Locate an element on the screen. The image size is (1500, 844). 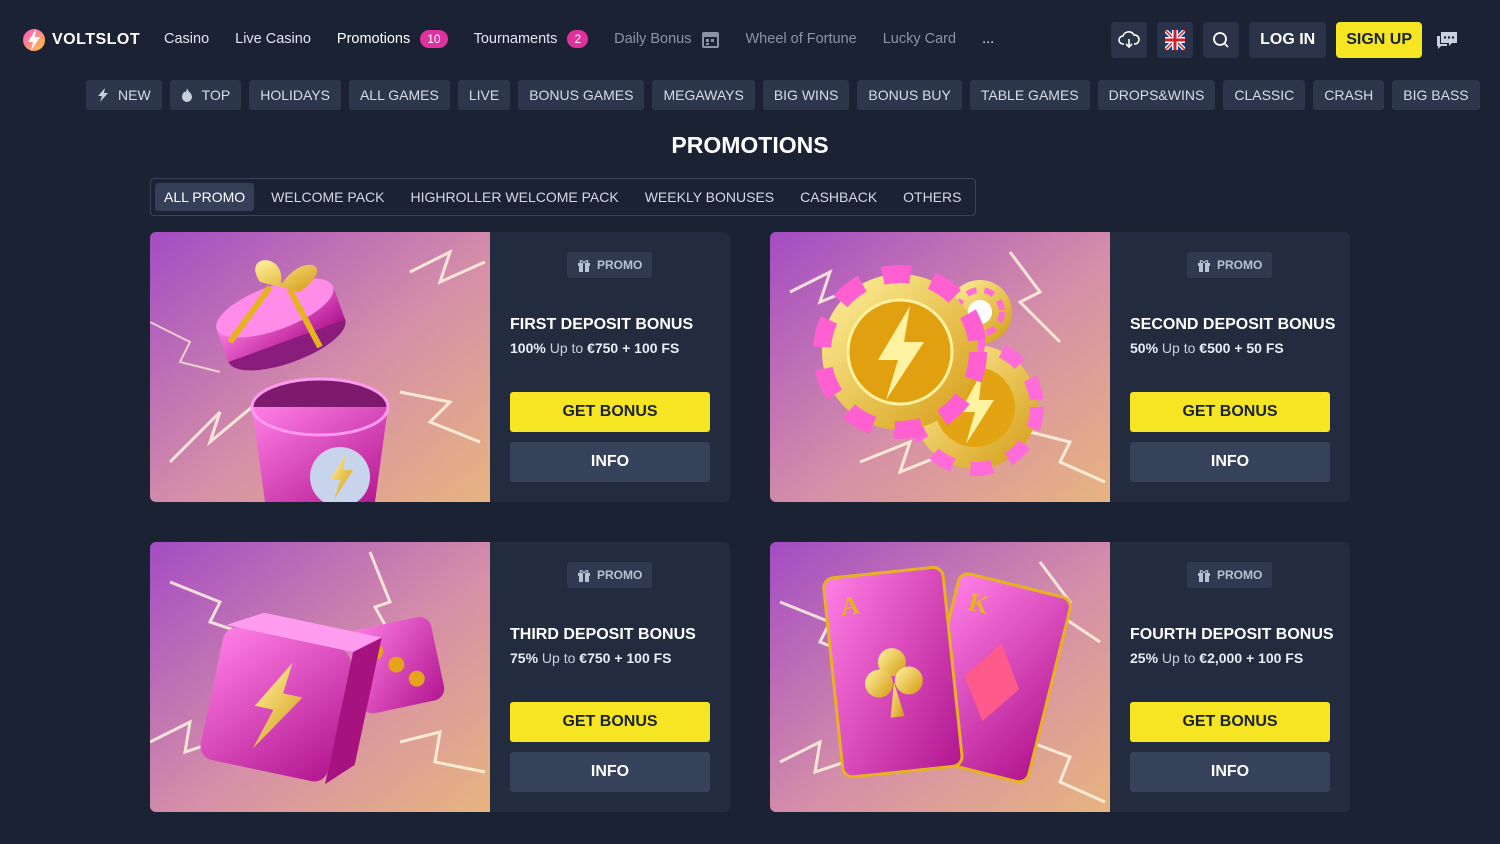
dice-illustration is located at coordinates (320, 677).